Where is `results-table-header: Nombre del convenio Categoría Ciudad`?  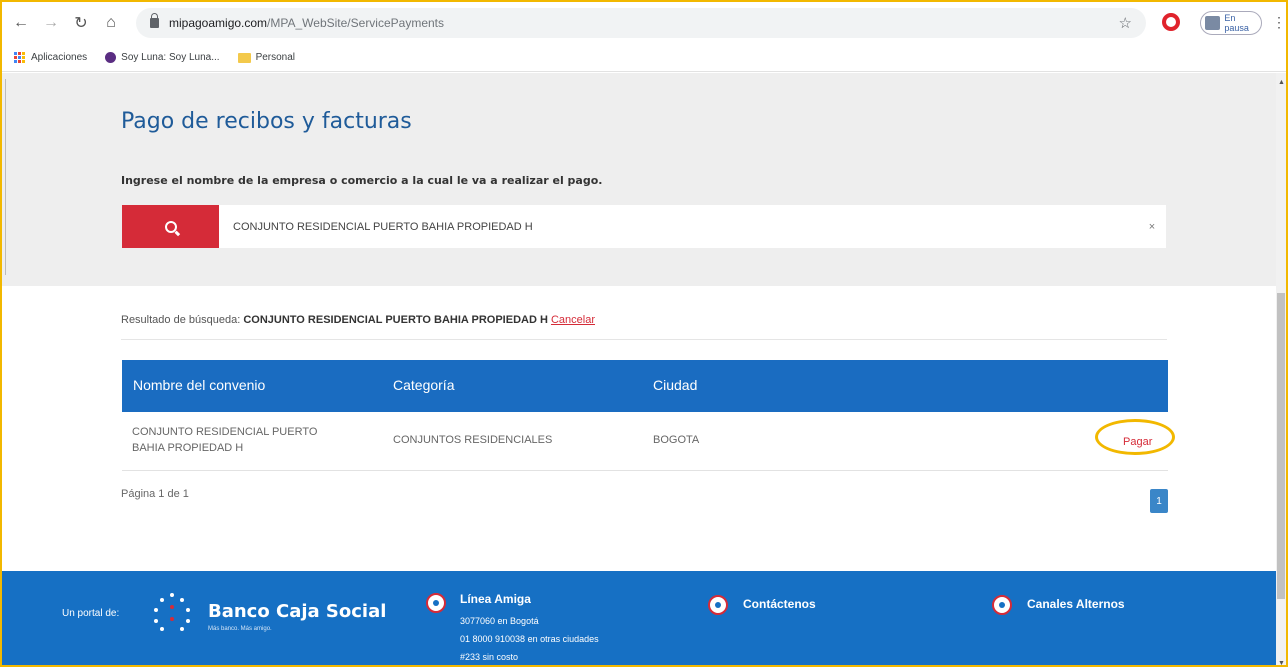
results-table-header: Nombre del convenio Categoría Ciudad is located at coordinates (645, 386).